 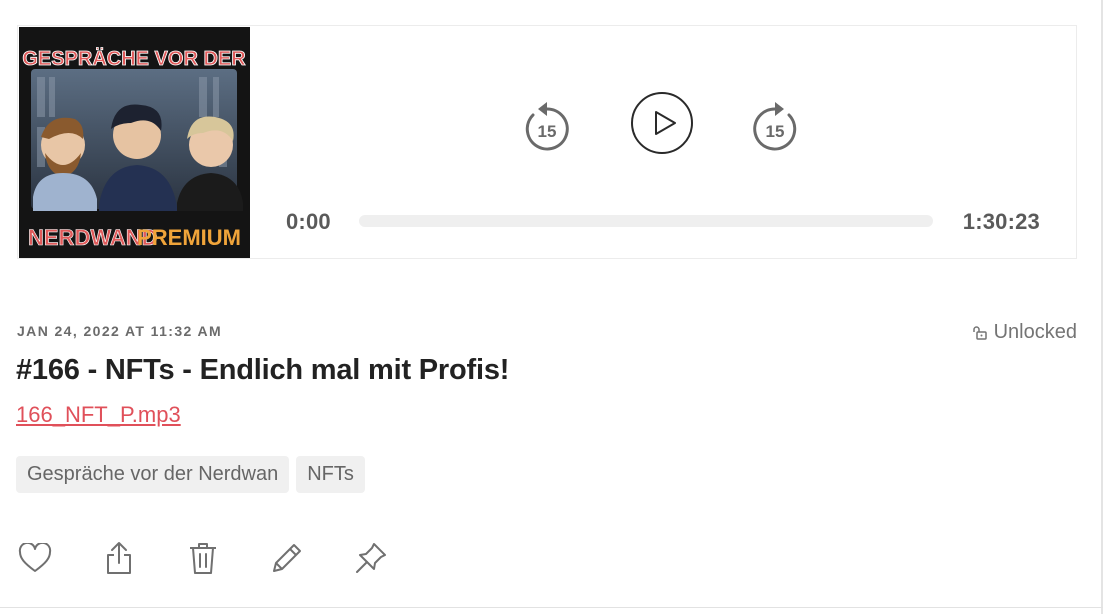 What do you see at coordinates (330, 474) in the screenshot?
I see `tag-nfts: NFTs` at bounding box center [330, 474].